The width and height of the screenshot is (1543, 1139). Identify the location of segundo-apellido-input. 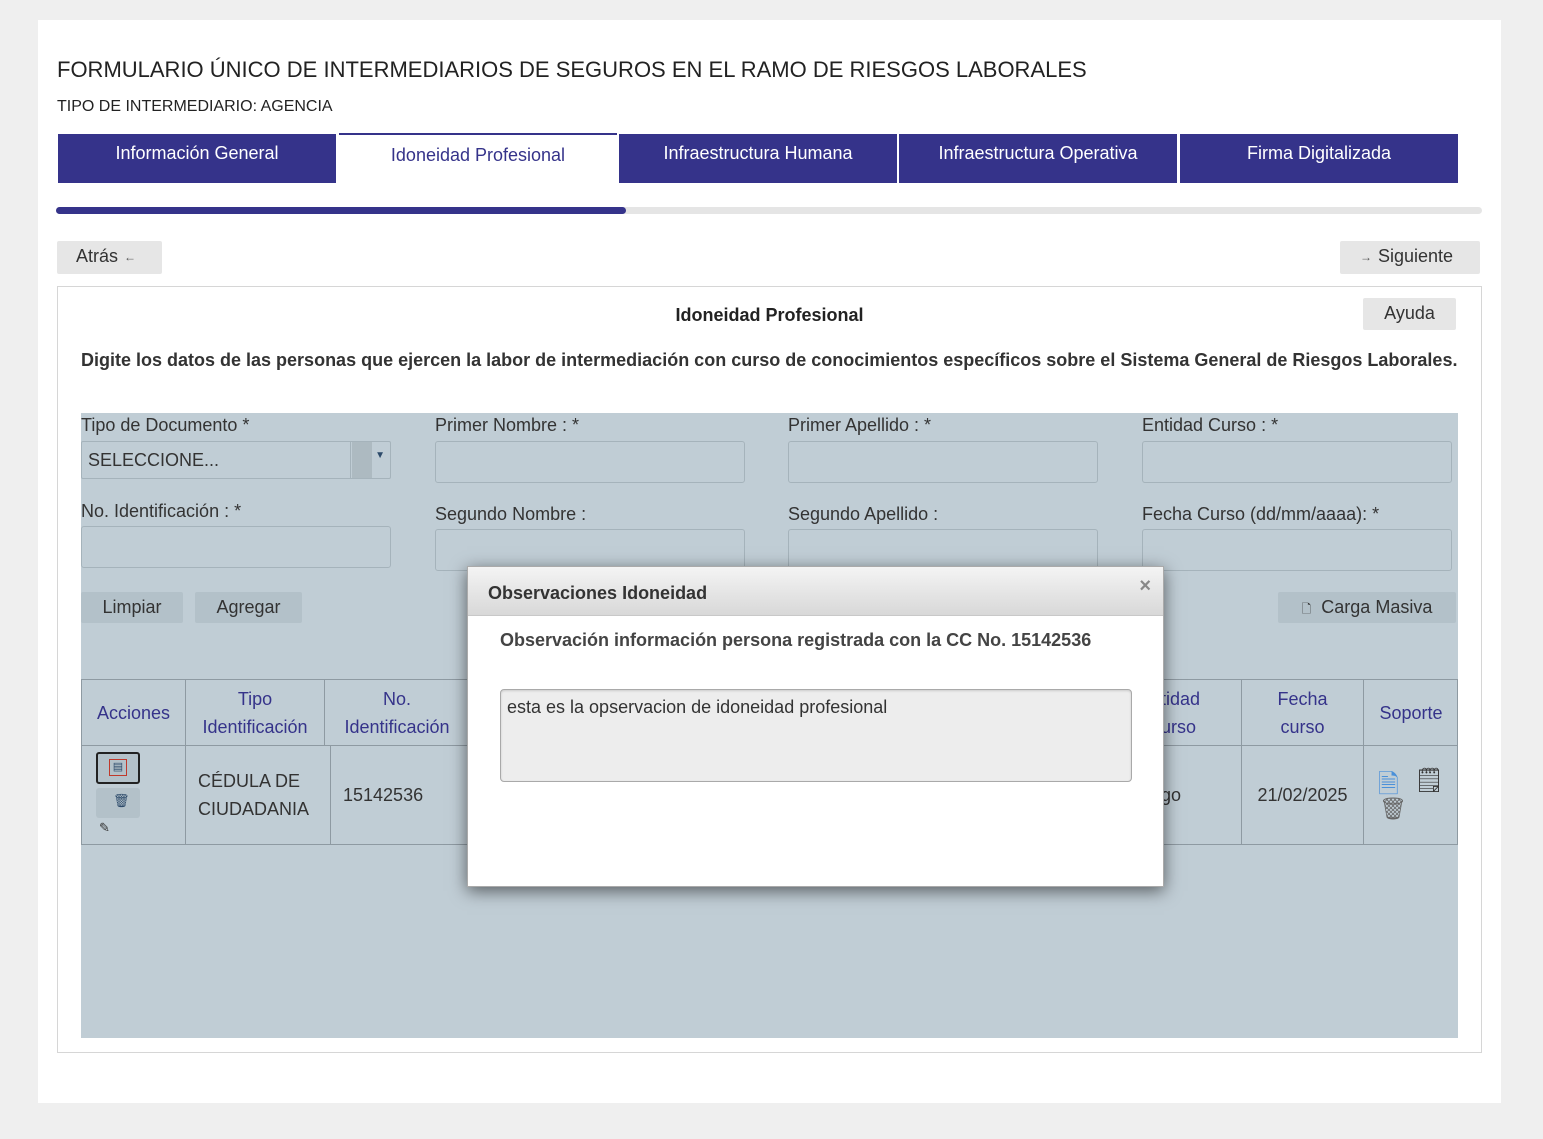
(943, 550).